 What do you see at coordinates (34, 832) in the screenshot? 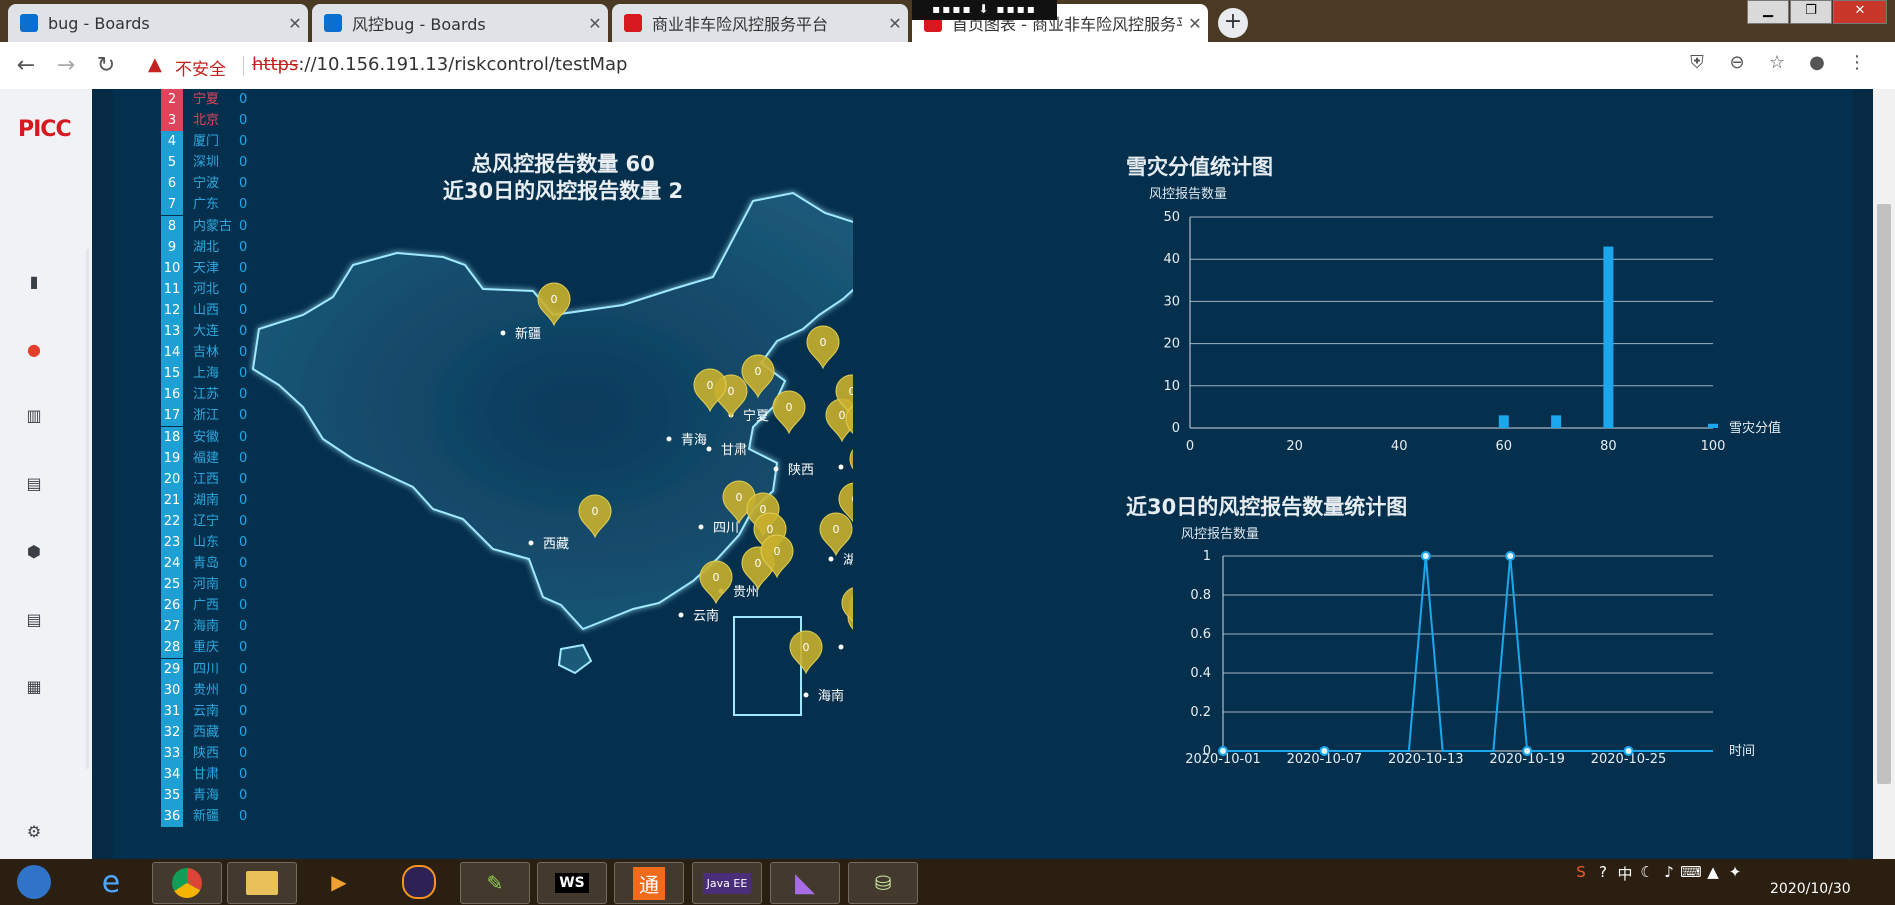
I see `settings-icon: ⚙` at bounding box center [34, 832].